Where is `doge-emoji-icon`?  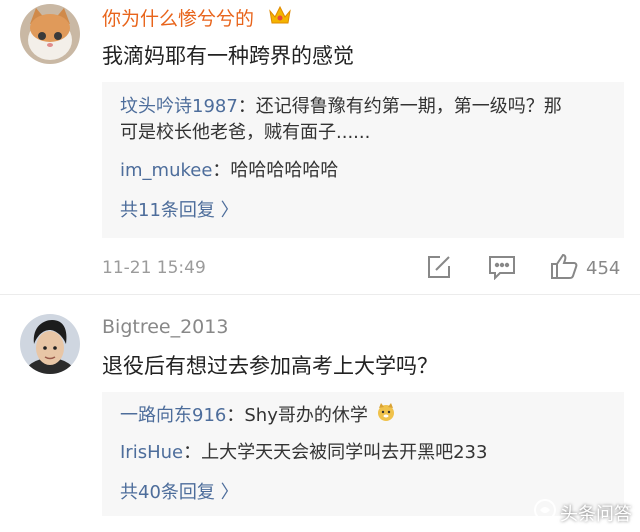
doge-emoji-icon is located at coordinates (386, 416).